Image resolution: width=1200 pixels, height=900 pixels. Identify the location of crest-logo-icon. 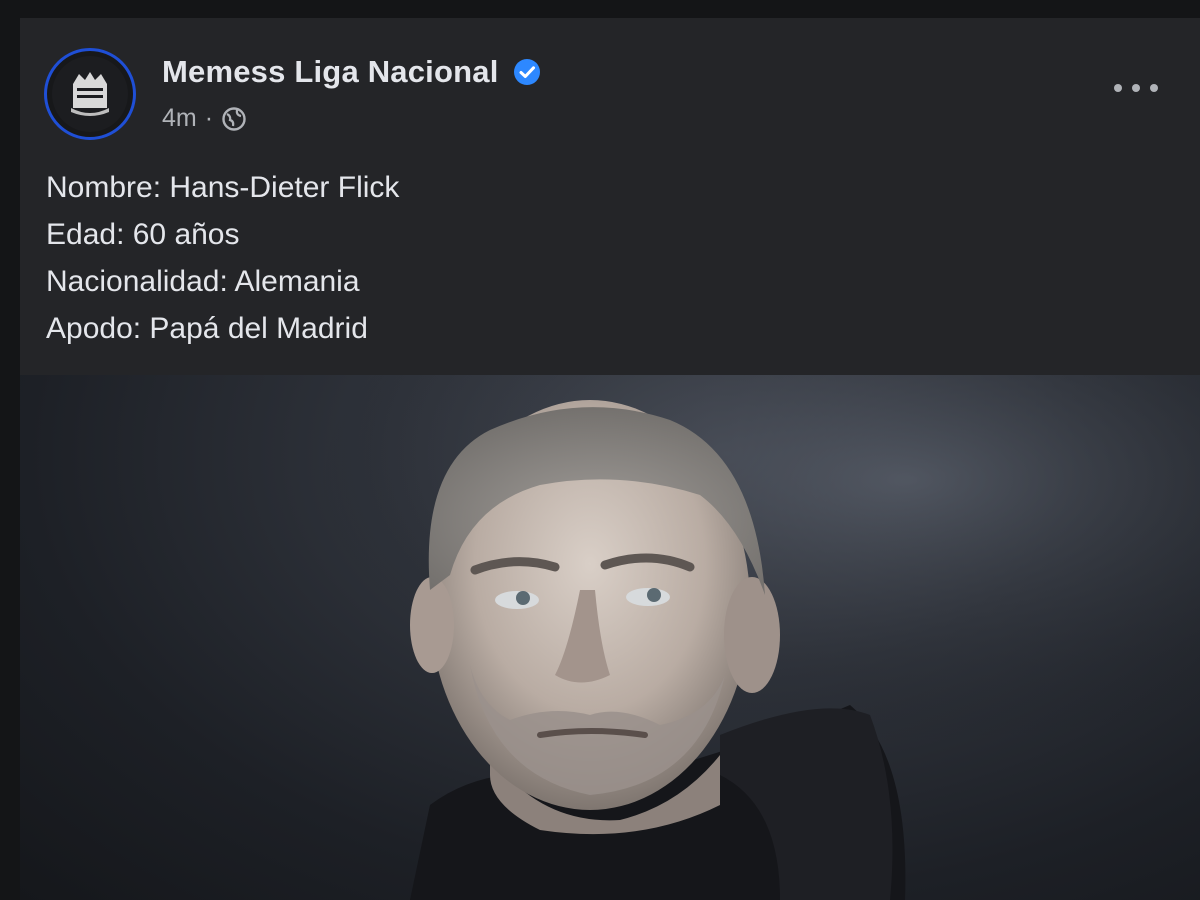
(90, 94).